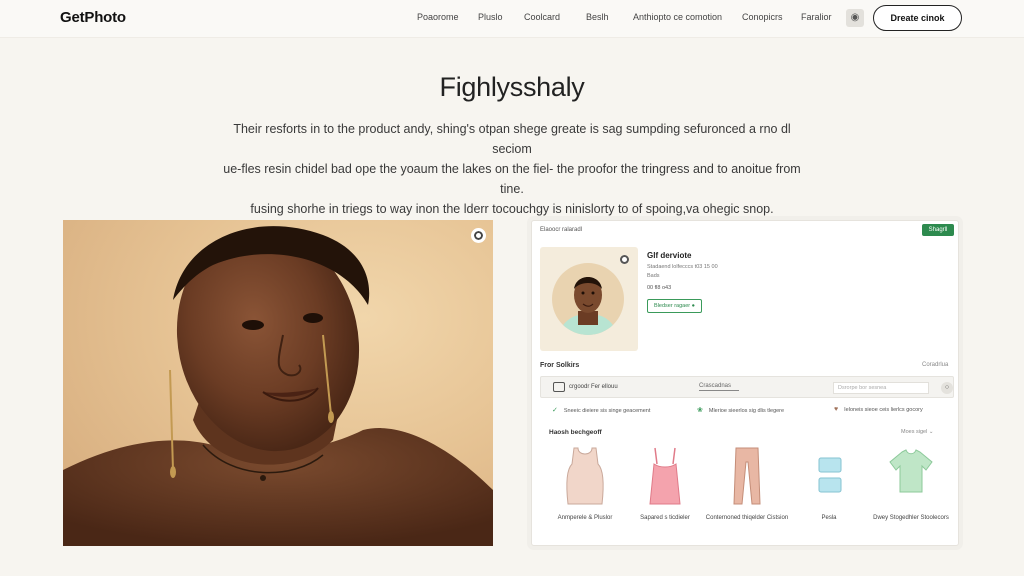  I want to click on tank-top-image, so click(585, 476).